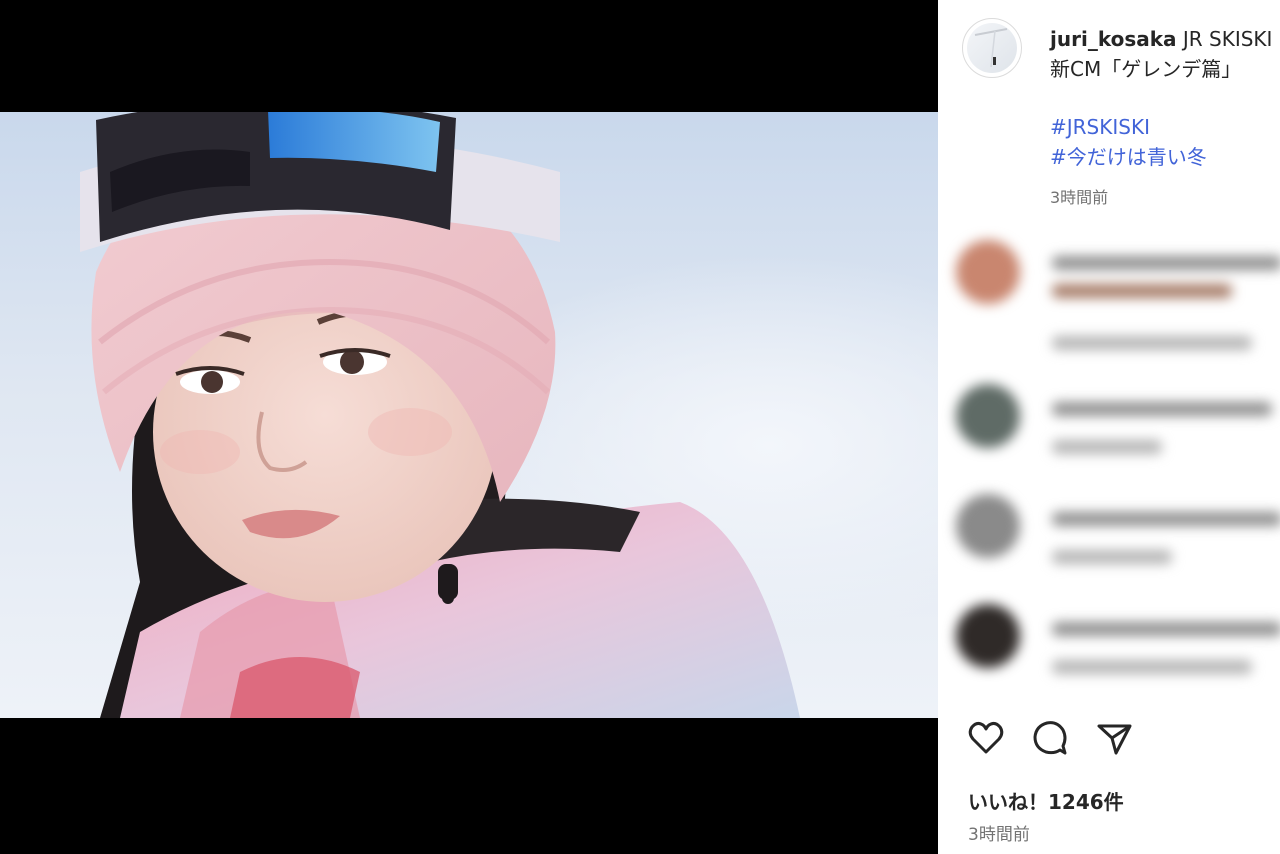 Image resolution: width=1280 pixels, height=854 pixels. Describe the element at coordinates (1146, 69) in the screenshot. I see `caption-line-2: 新CM「ゲレンデ篇」` at that location.